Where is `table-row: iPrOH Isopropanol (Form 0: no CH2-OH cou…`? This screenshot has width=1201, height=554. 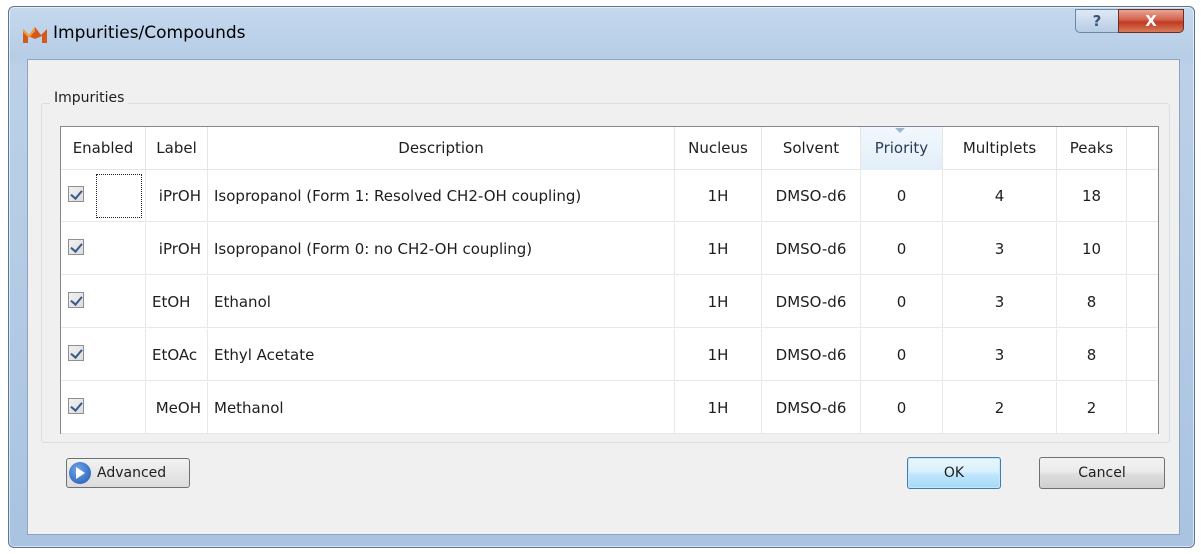
table-row: iPrOH Isopropanol (Form 0: no CH2-OH cou… is located at coordinates (609, 249).